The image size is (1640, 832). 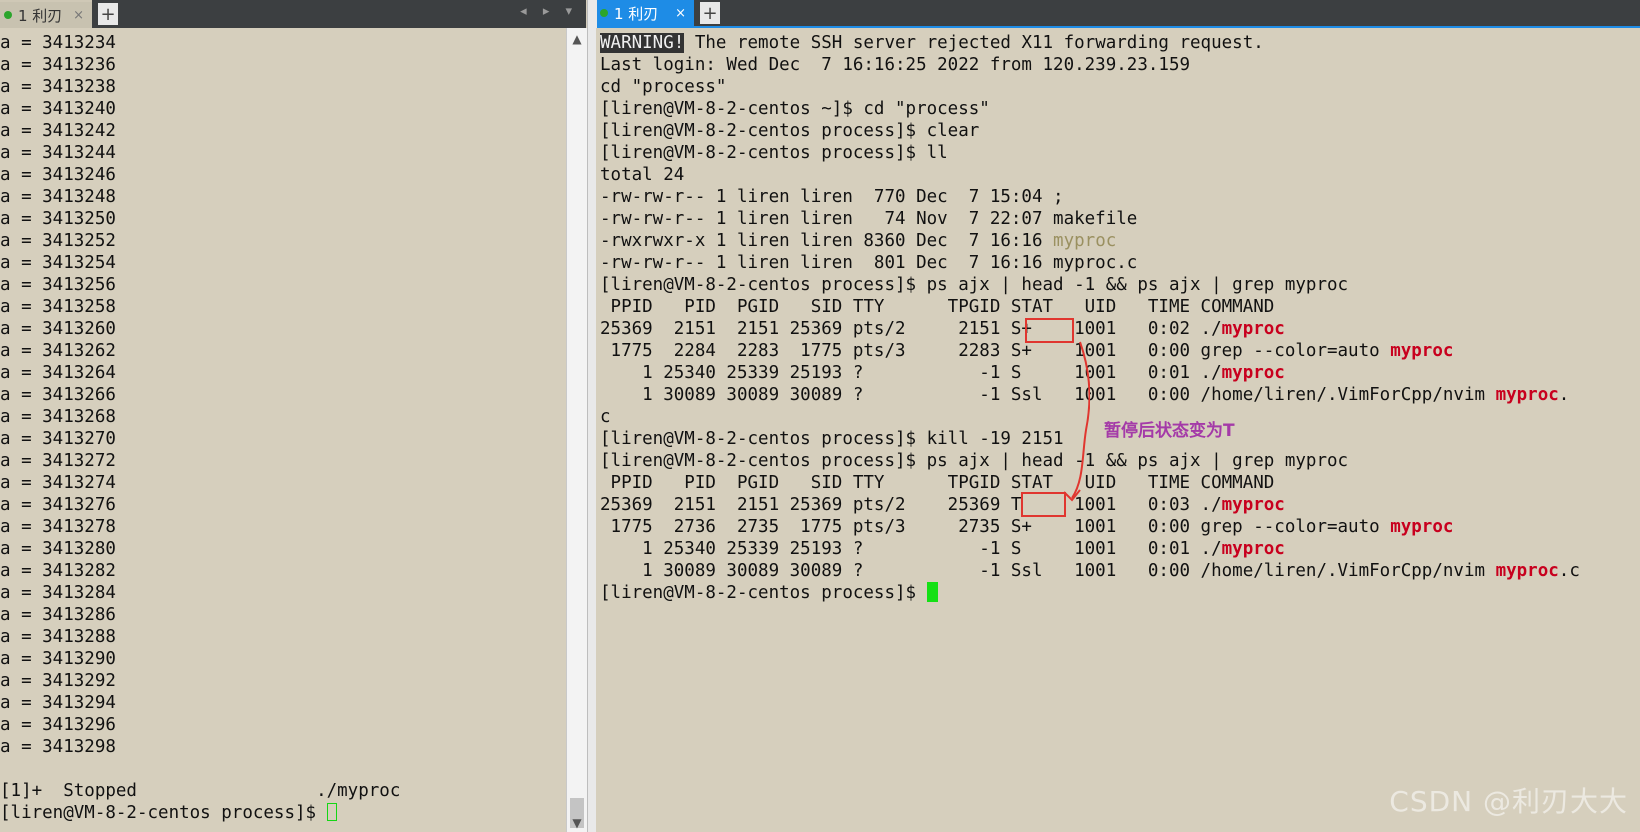 What do you see at coordinates (58, 197) in the screenshot?
I see `terminal-line: a = 3413248` at bounding box center [58, 197].